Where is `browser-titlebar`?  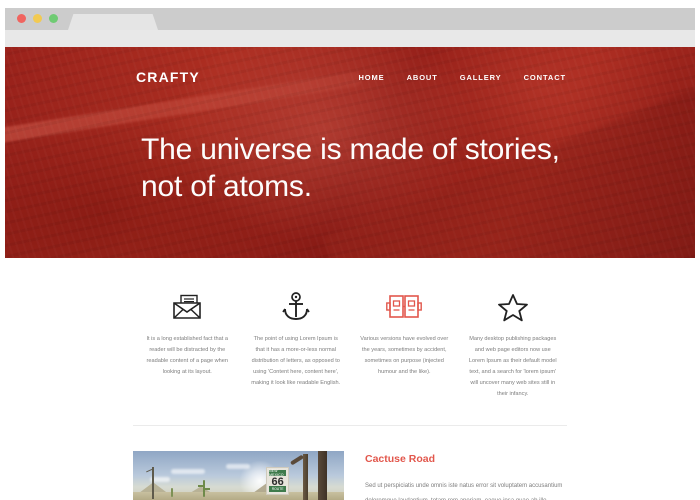
browser-titlebar is located at coordinates (350, 19).